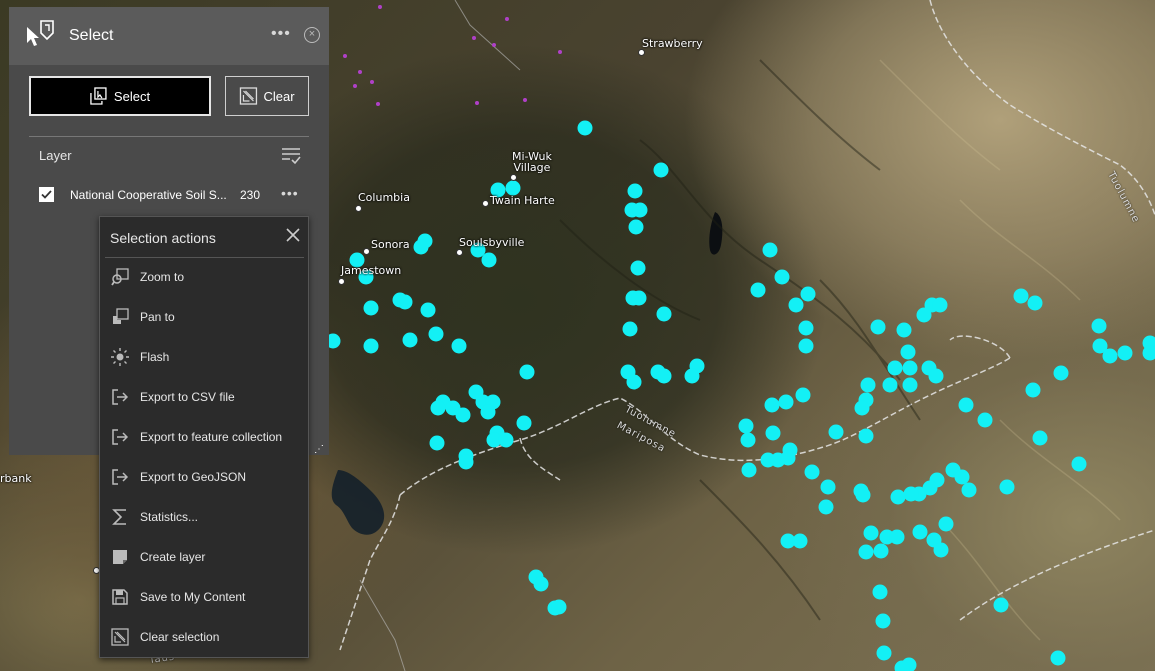 The height and width of the screenshot is (671, 1155). Describe the element at coordinates (204, 277) in the screenshot. I see `action-zoom-to: Zoom to` at that location.